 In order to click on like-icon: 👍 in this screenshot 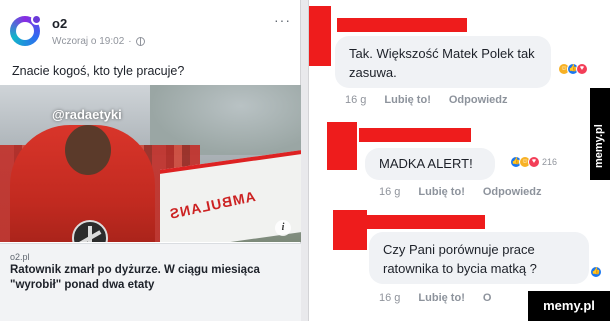, I will do `click(596, 272)`.